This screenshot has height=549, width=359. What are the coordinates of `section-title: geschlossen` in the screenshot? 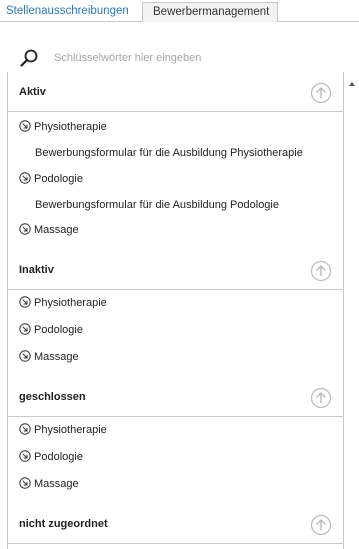 It's located at (52, 397).